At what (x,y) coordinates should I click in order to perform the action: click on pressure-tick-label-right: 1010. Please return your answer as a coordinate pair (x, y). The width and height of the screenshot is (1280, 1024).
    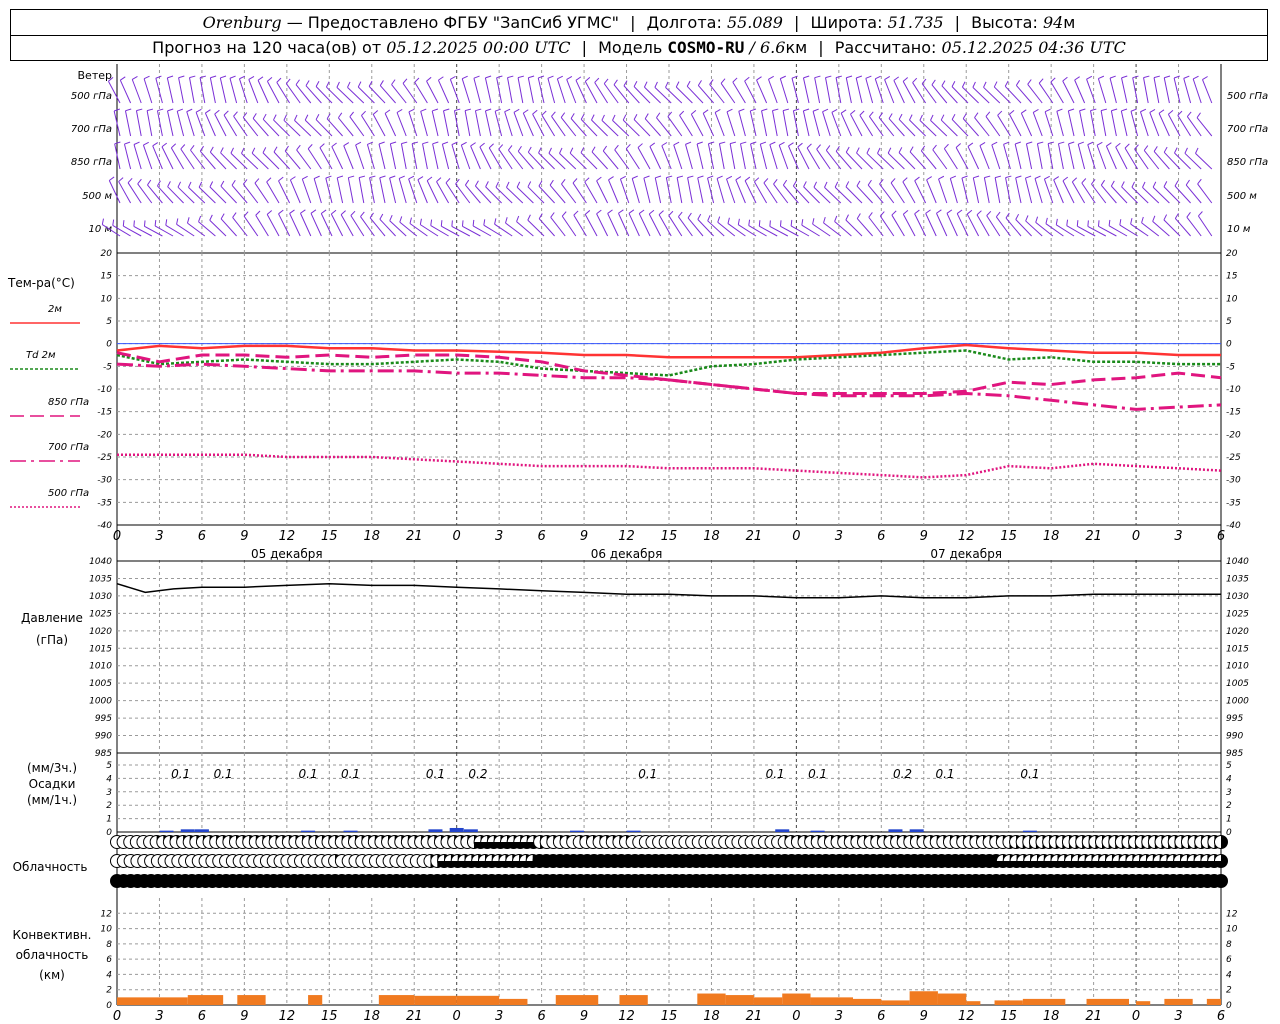
    Looking at the image, I should click on (1237, 667).